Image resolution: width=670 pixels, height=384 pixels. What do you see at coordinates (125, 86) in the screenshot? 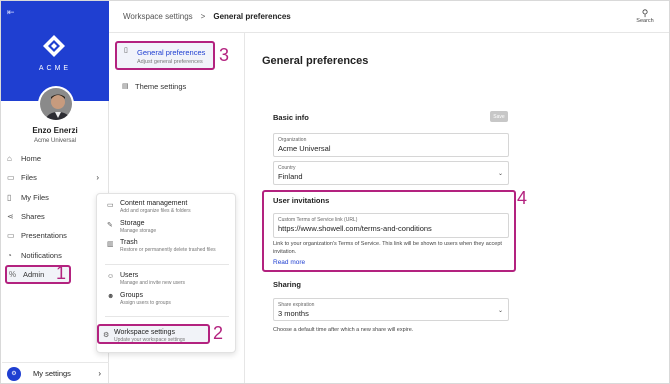
I see `theme-icon: ▤` at bounding box center [125, 86].